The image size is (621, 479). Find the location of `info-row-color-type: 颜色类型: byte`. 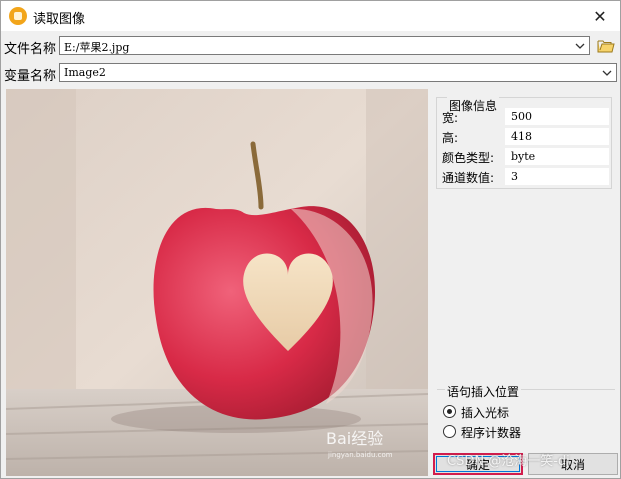

info-row-color-type: 颜色类型: byte is located at coordinates (526, 156).